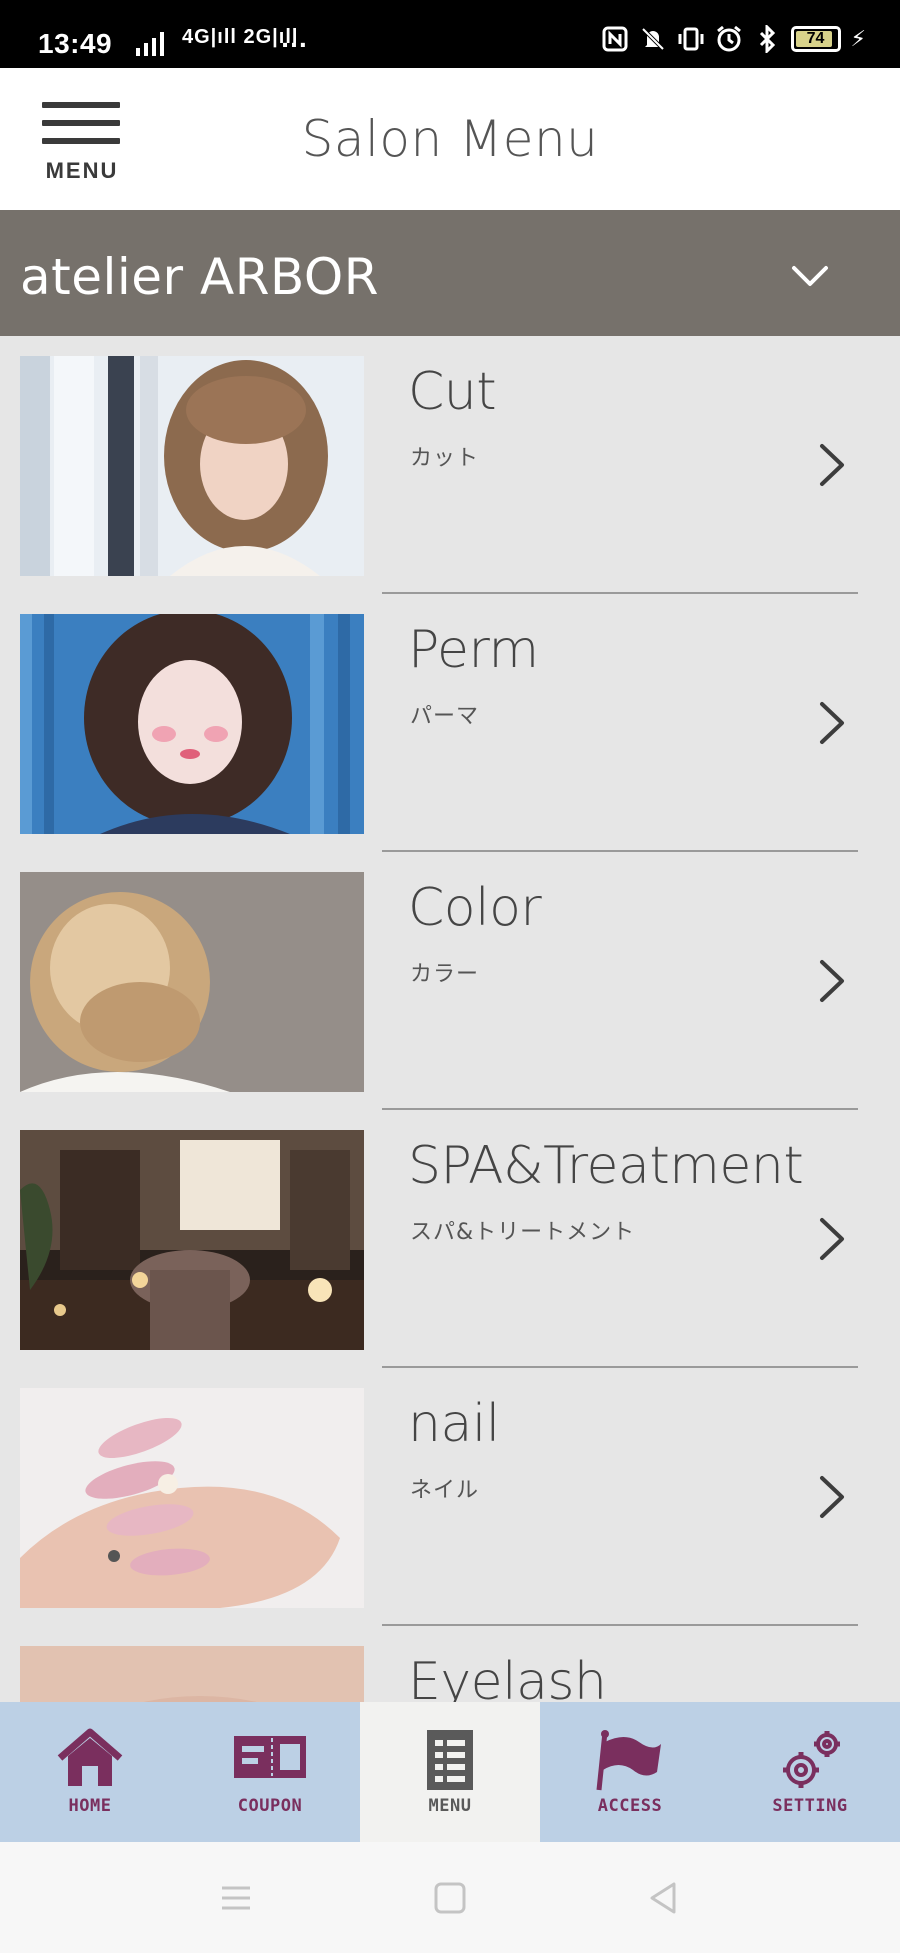 Image resolution: width=900 pixels, height=1953 pixels. I want to click on alarm-icon, so click(728, 38).